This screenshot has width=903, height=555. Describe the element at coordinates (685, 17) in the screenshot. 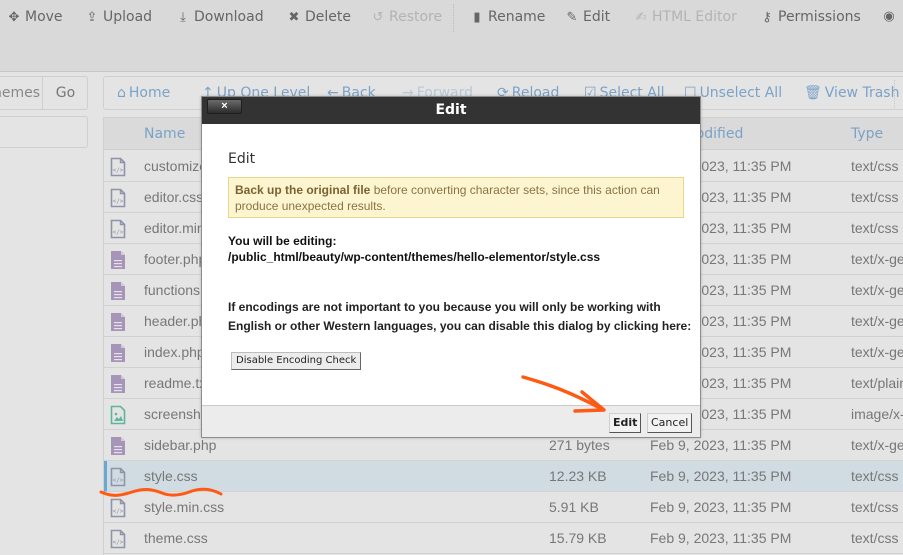

I see `html-editor-button: ✍ HTML Editor` at that location.